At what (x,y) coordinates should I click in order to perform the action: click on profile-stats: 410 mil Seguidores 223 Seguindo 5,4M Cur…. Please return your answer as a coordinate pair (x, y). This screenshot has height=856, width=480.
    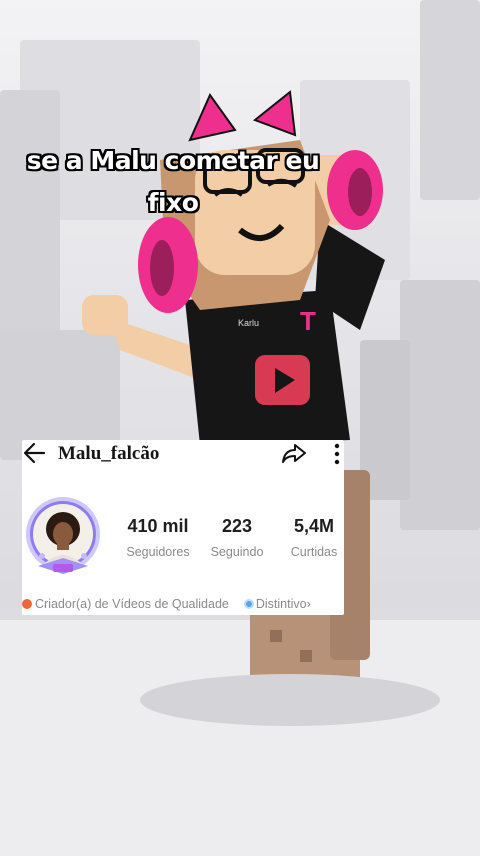
    Looking at the image, I should click on (183, 541).